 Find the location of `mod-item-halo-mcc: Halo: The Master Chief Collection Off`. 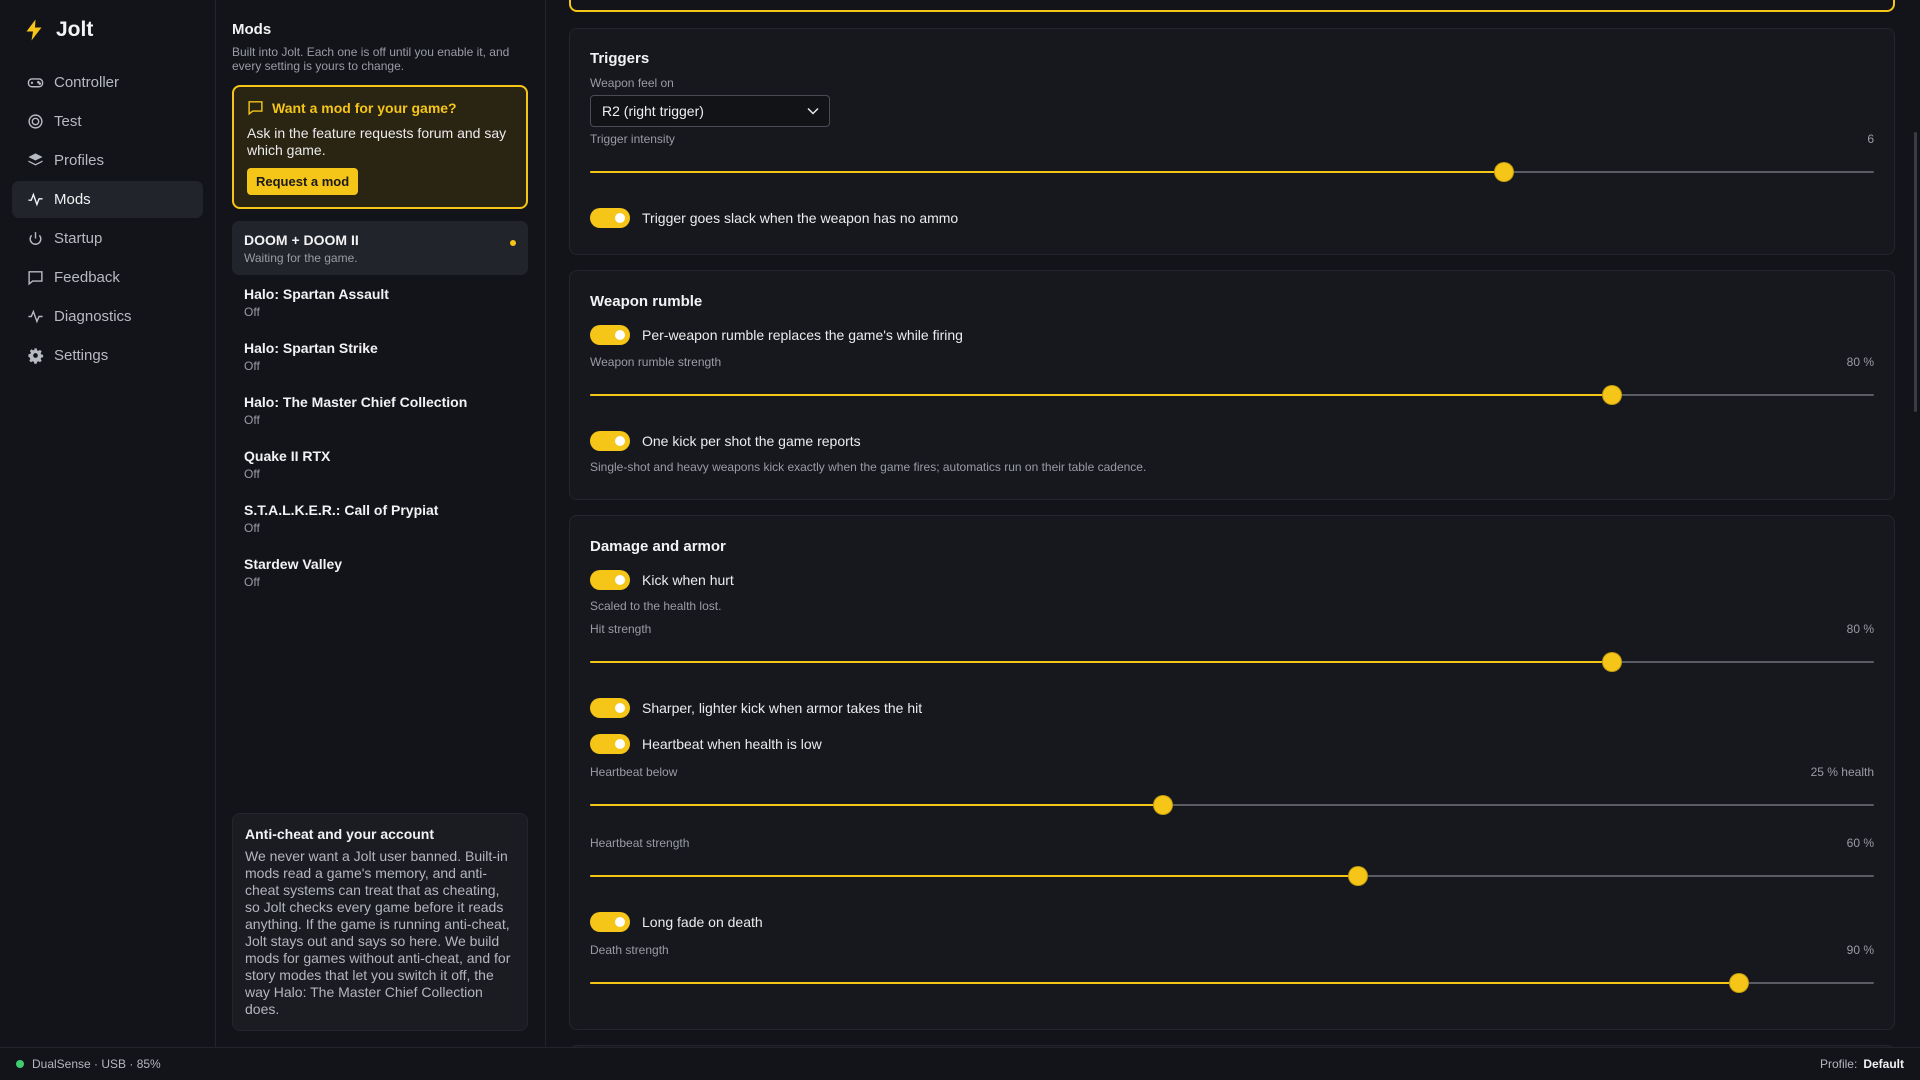

mod-item-halo-mcc: Halo: The Master Chief Collection Off is located at coordinates (380, 410).